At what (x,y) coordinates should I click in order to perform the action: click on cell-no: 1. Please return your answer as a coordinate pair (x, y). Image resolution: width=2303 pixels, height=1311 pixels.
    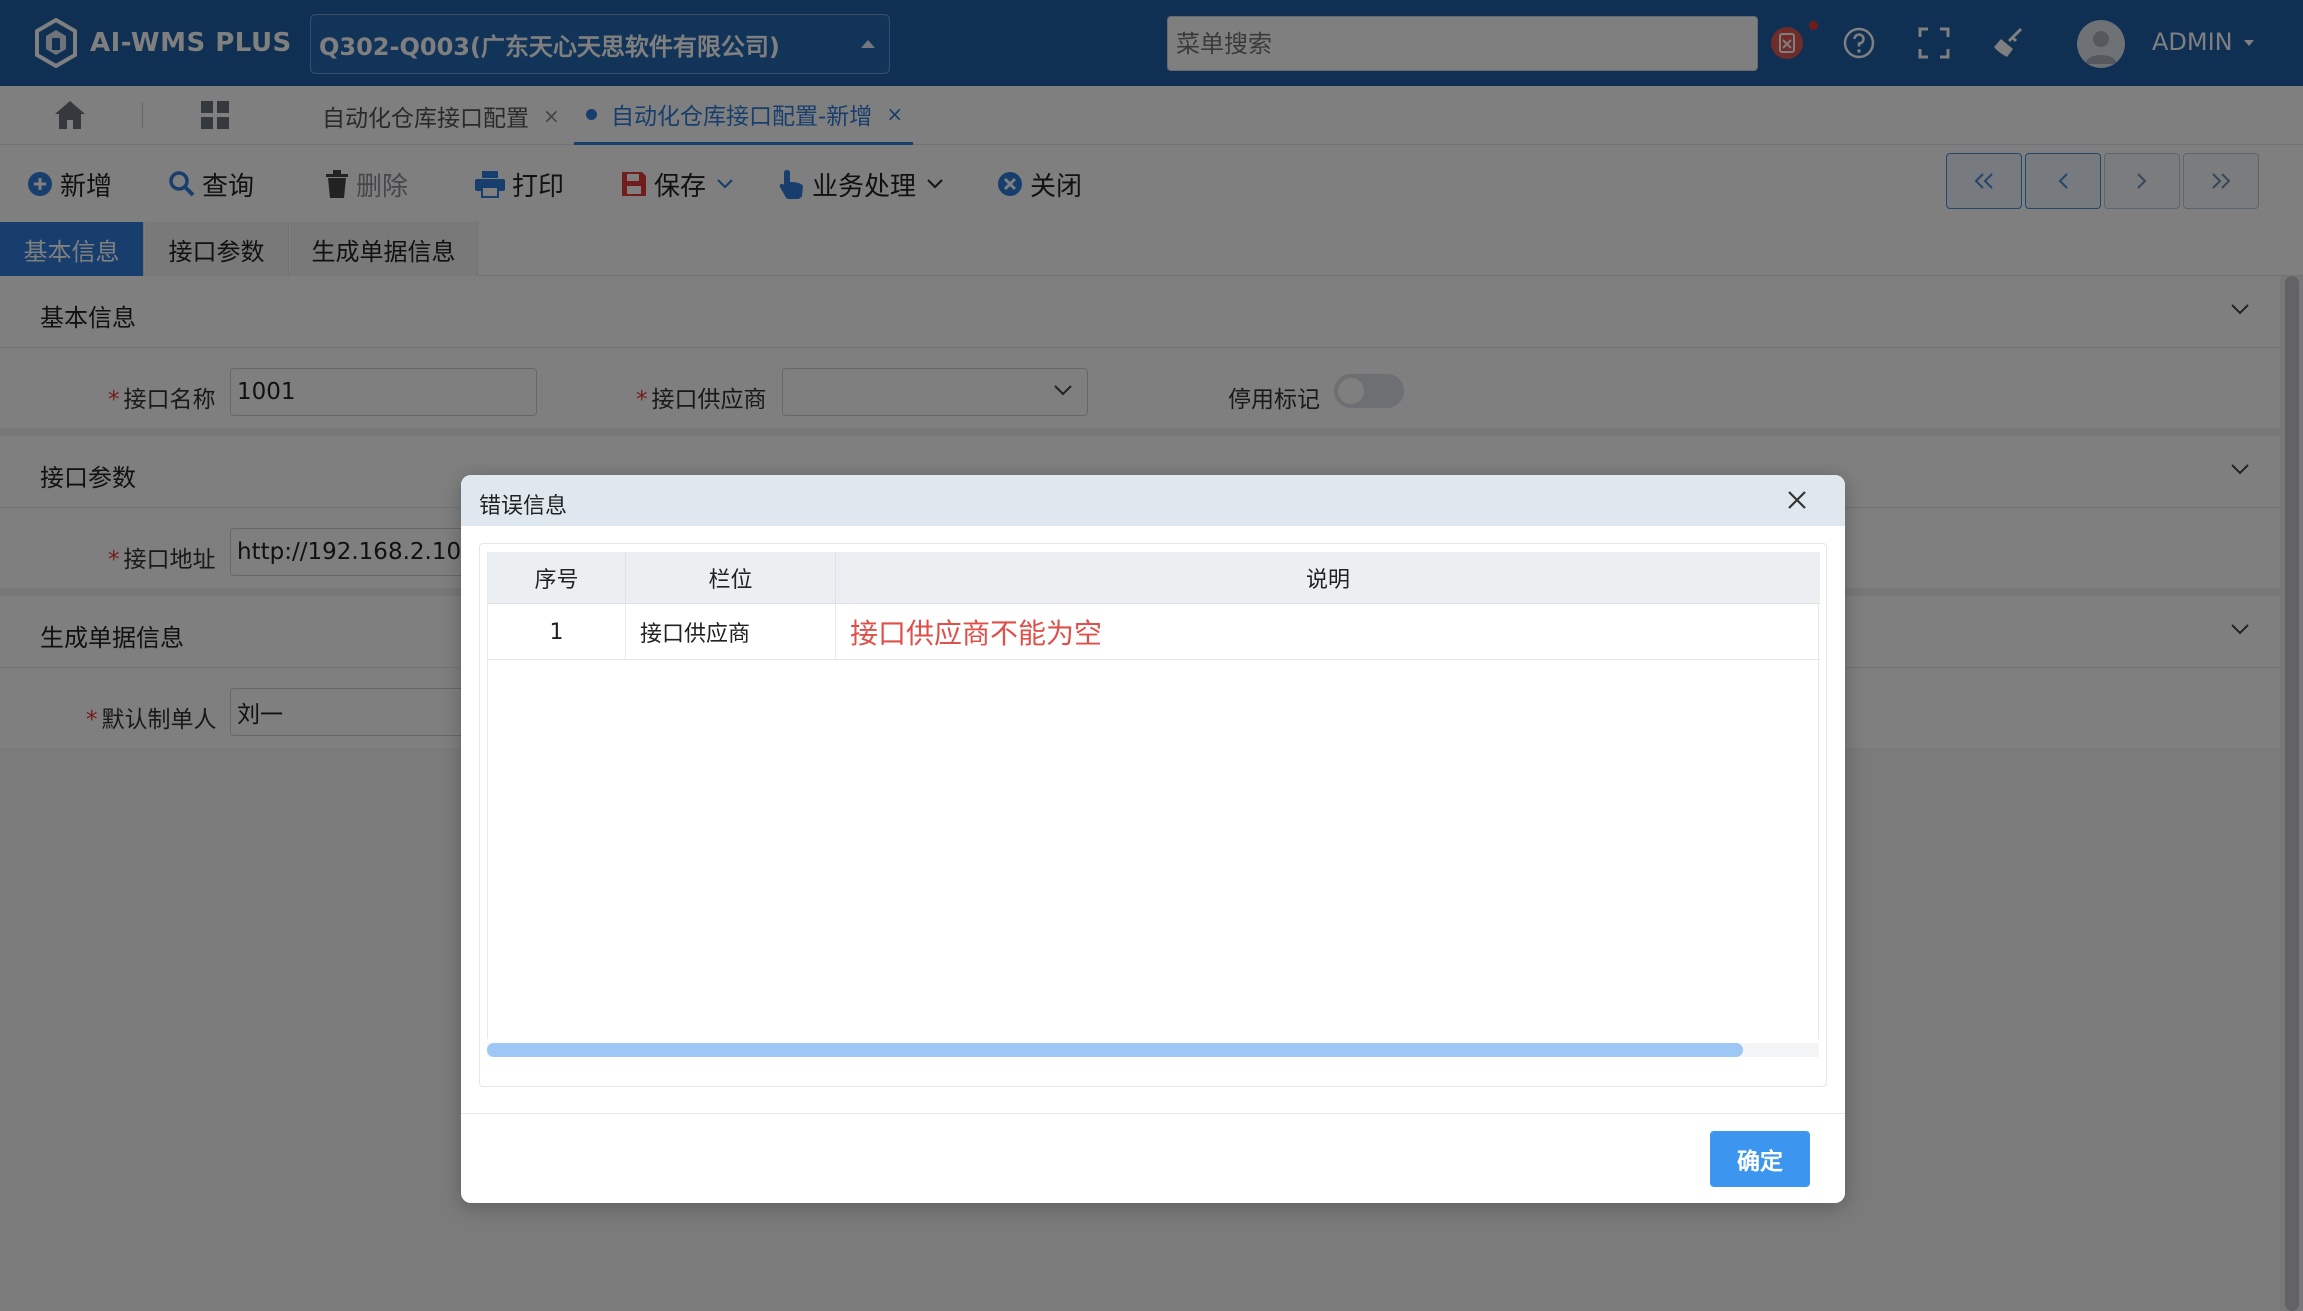
    Looking at the image, I should click on (557, 632).